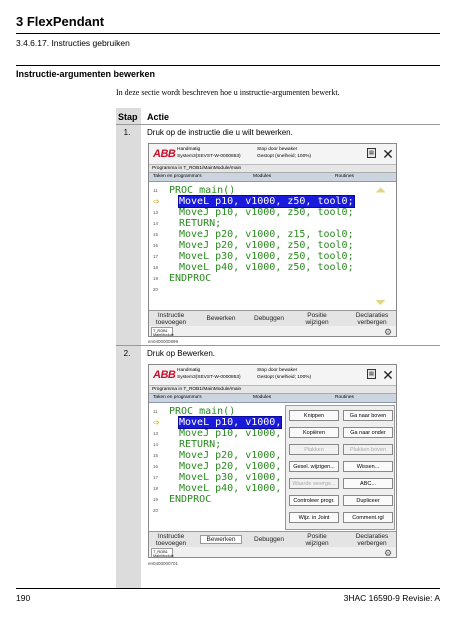 The image size is (452, 640). I want to click on cut-button: Knippen, so click(314, 415).